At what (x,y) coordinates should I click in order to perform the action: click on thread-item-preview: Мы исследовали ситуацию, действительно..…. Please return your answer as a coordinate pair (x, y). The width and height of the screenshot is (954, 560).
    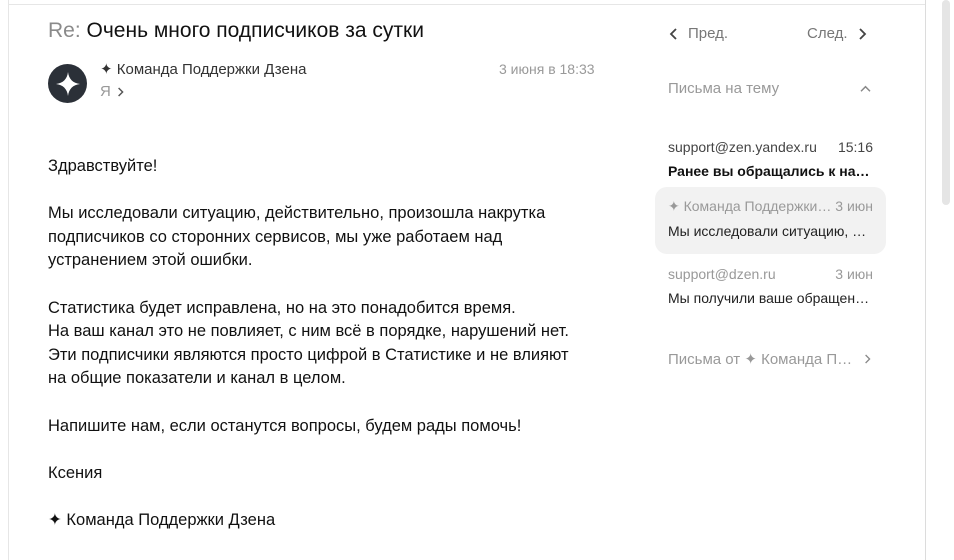
    Looking at the image, I should click on (770, 231).